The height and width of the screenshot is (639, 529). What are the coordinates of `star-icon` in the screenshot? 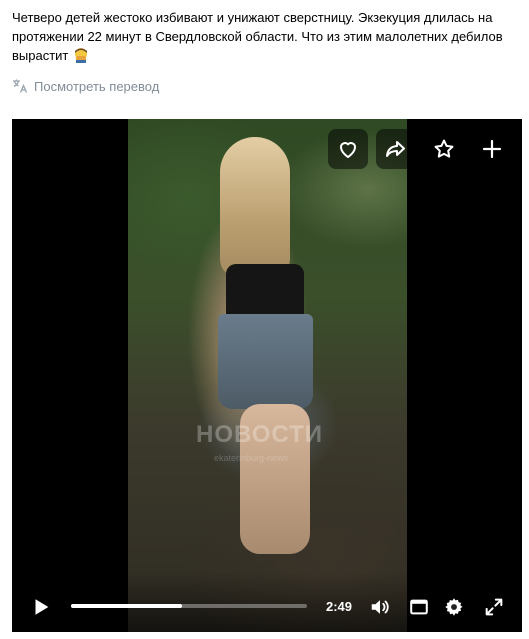 It's located at (444, 148).